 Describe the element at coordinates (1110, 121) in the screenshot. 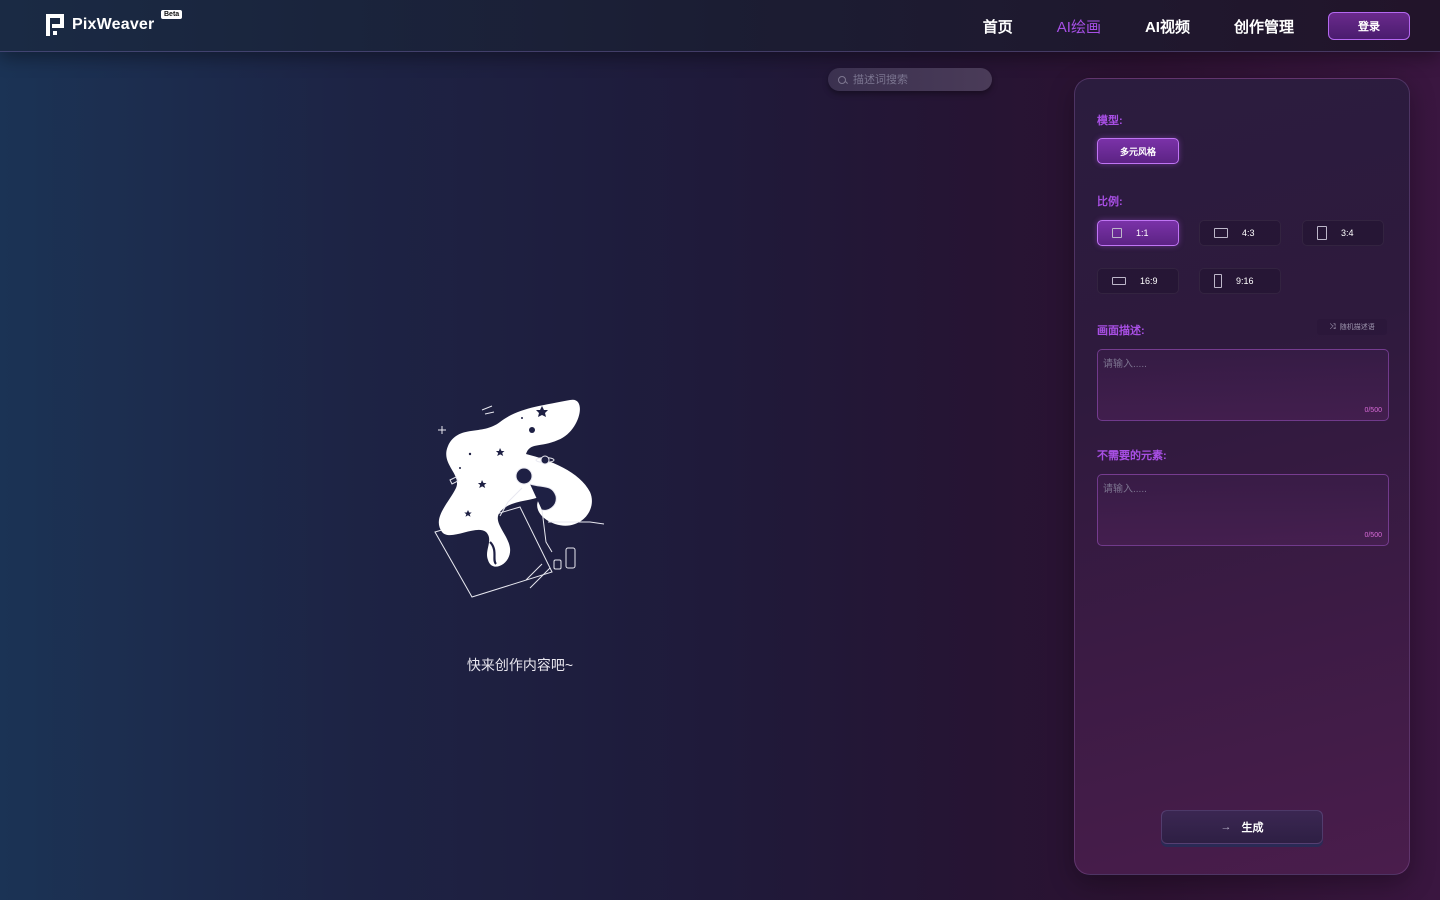

I see `model-label: 模型:` at that location.